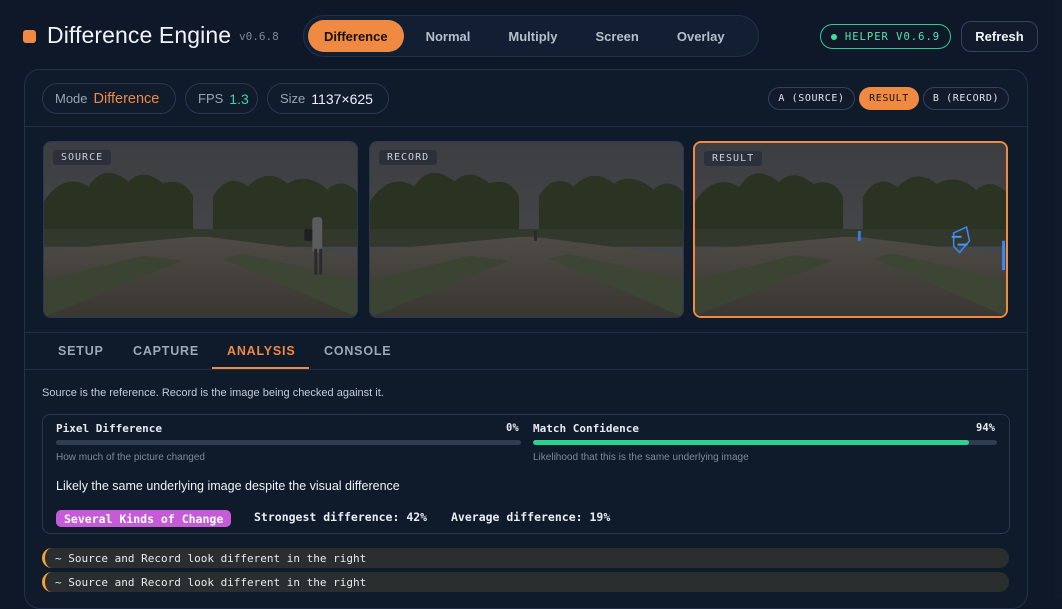 The height and width of the screenshot is (609, 1062). I want to click on change-kind-badge: Several Kinds of Change, so click(144, 518).